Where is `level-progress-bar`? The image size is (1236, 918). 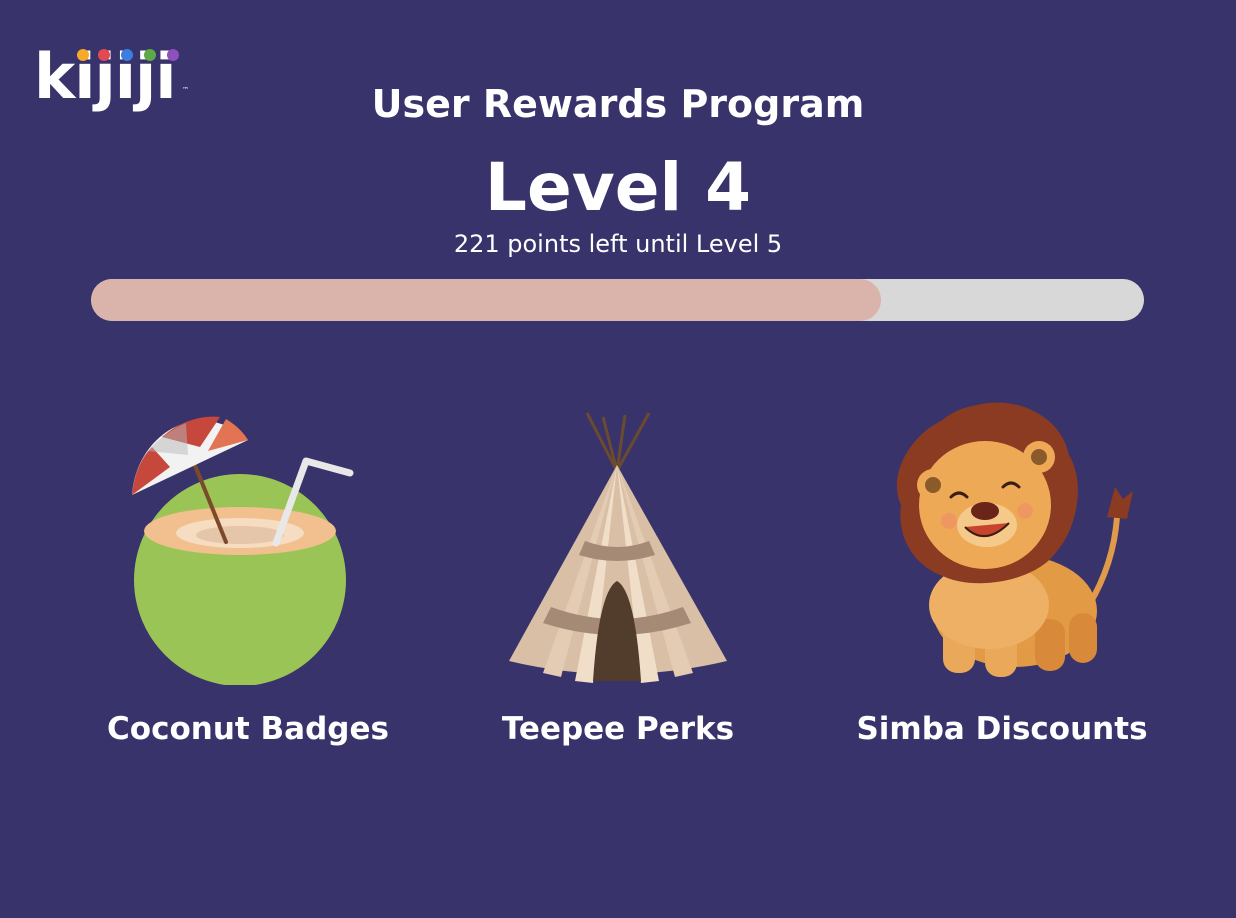 level-progress-bar is located at coordinates (617, 300).